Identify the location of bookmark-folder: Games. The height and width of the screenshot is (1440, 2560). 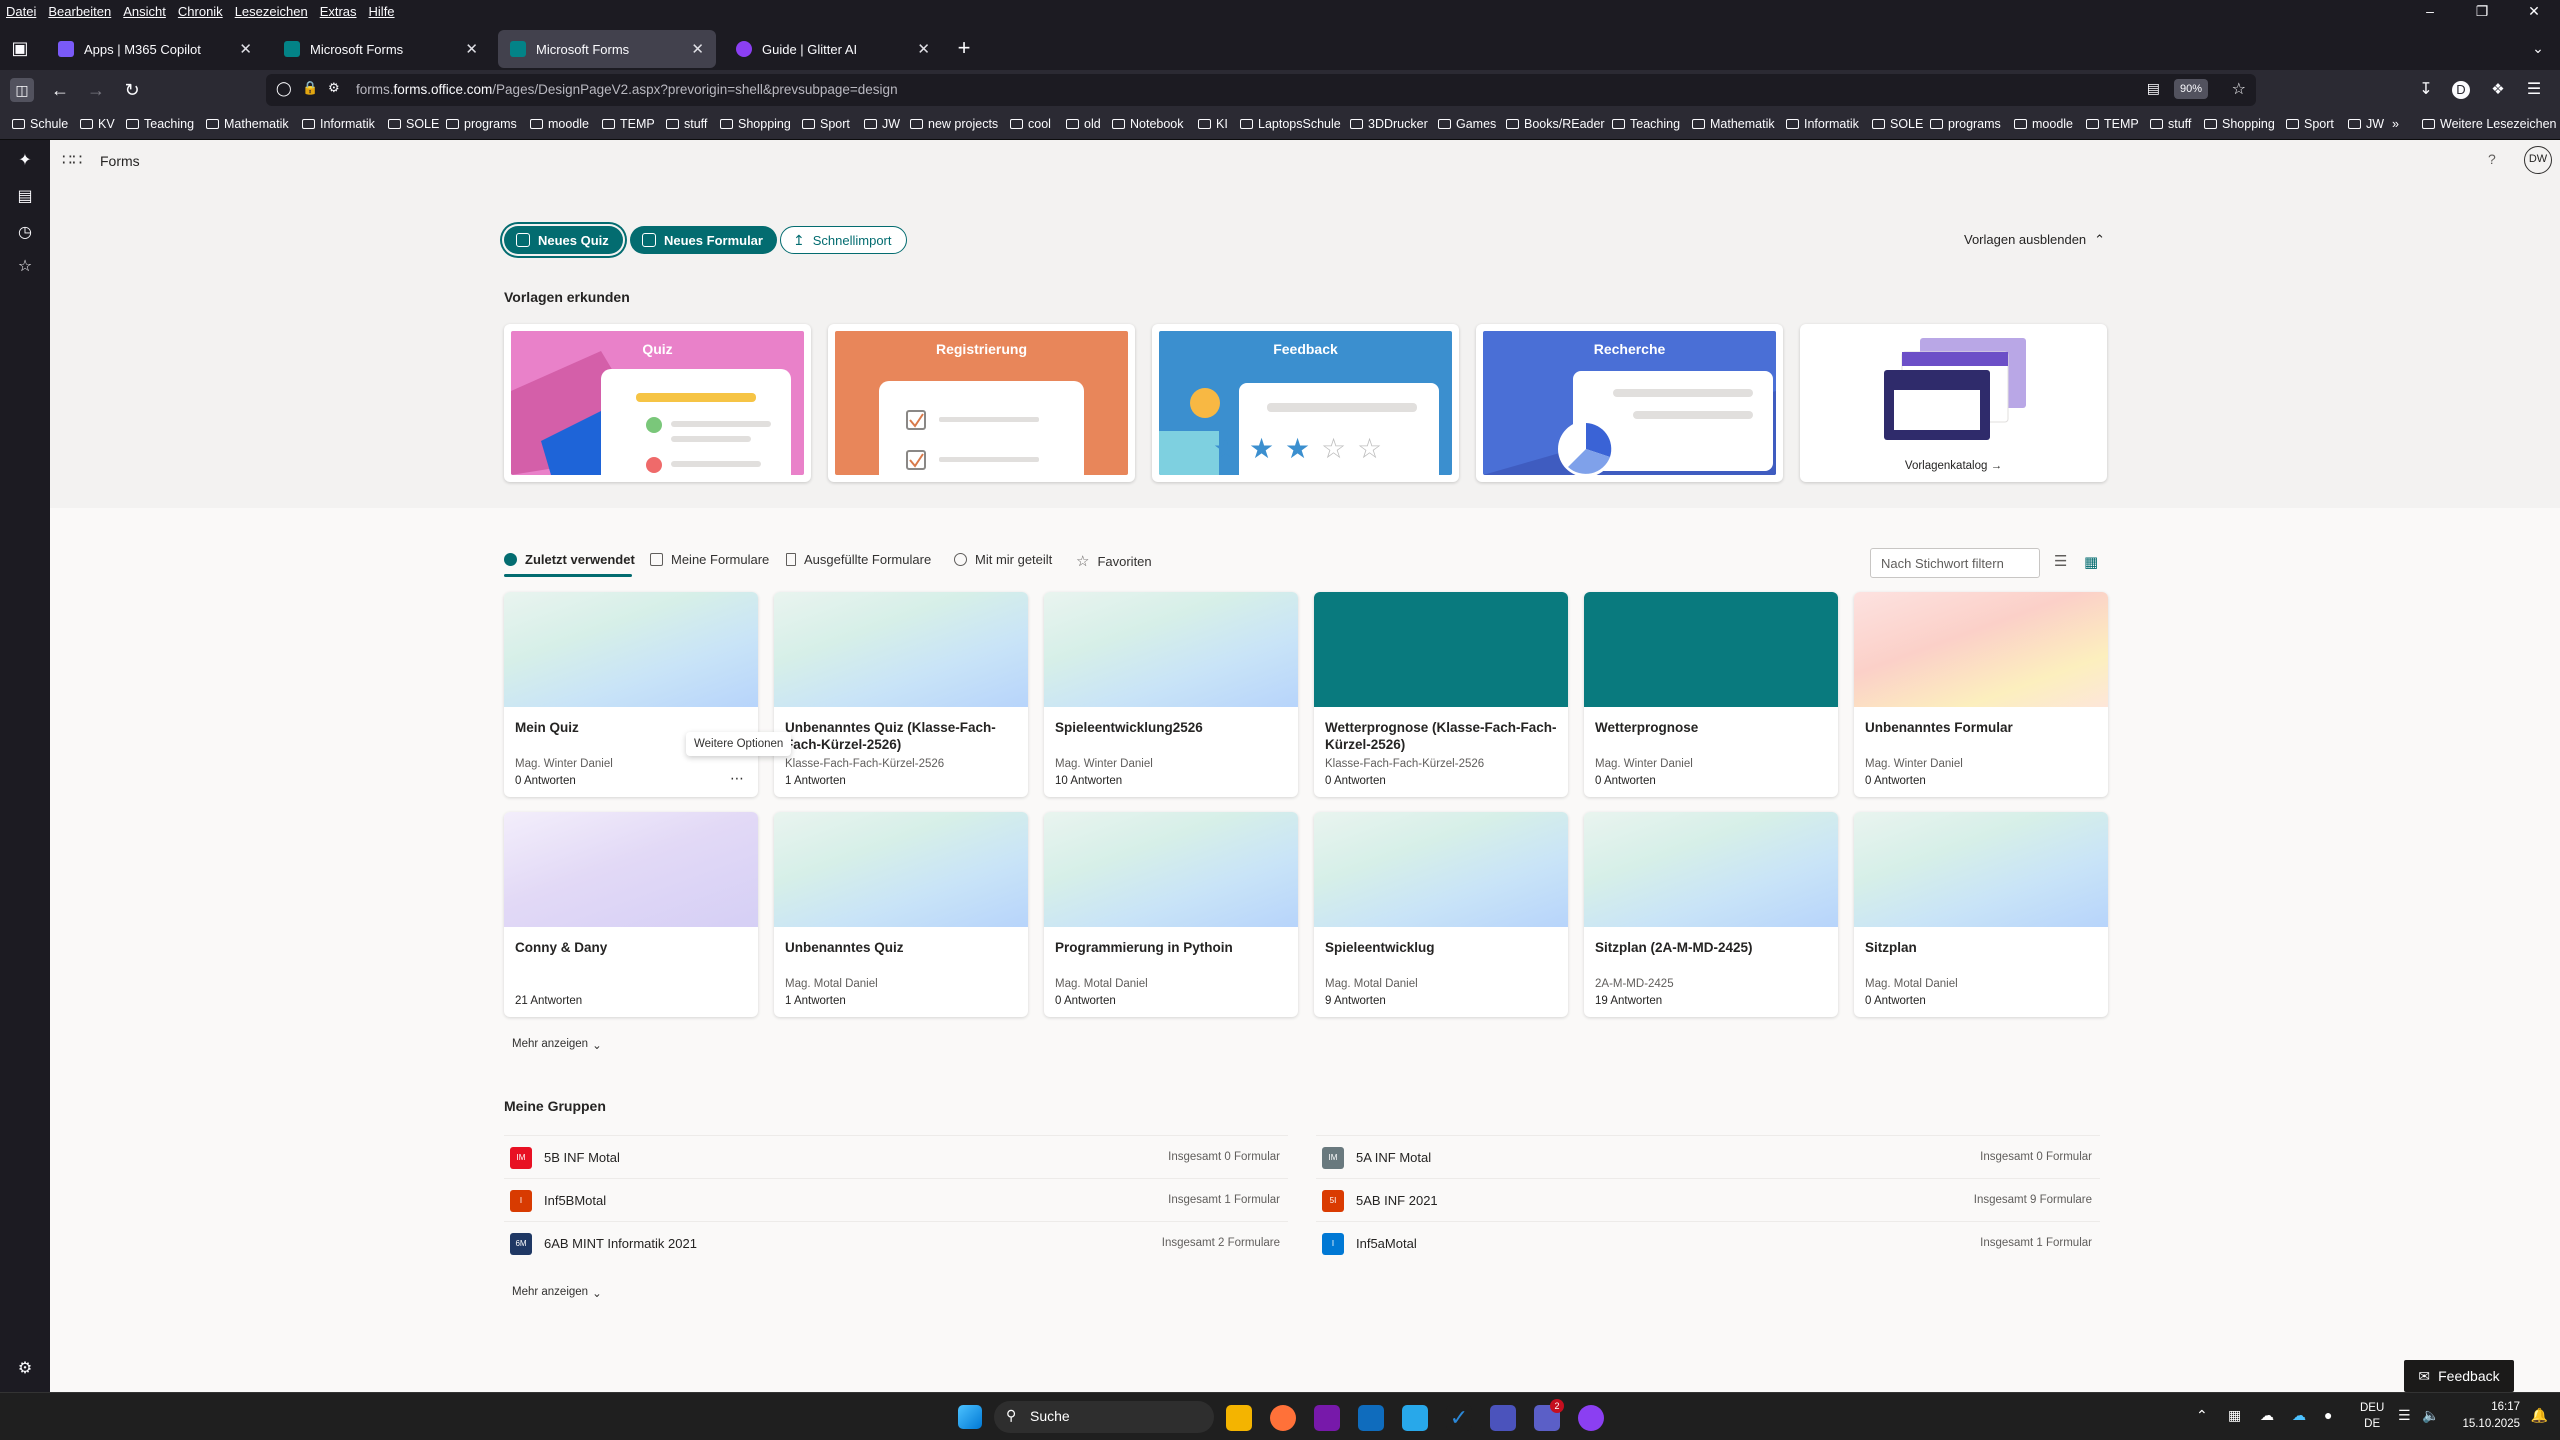
(1467, 124).